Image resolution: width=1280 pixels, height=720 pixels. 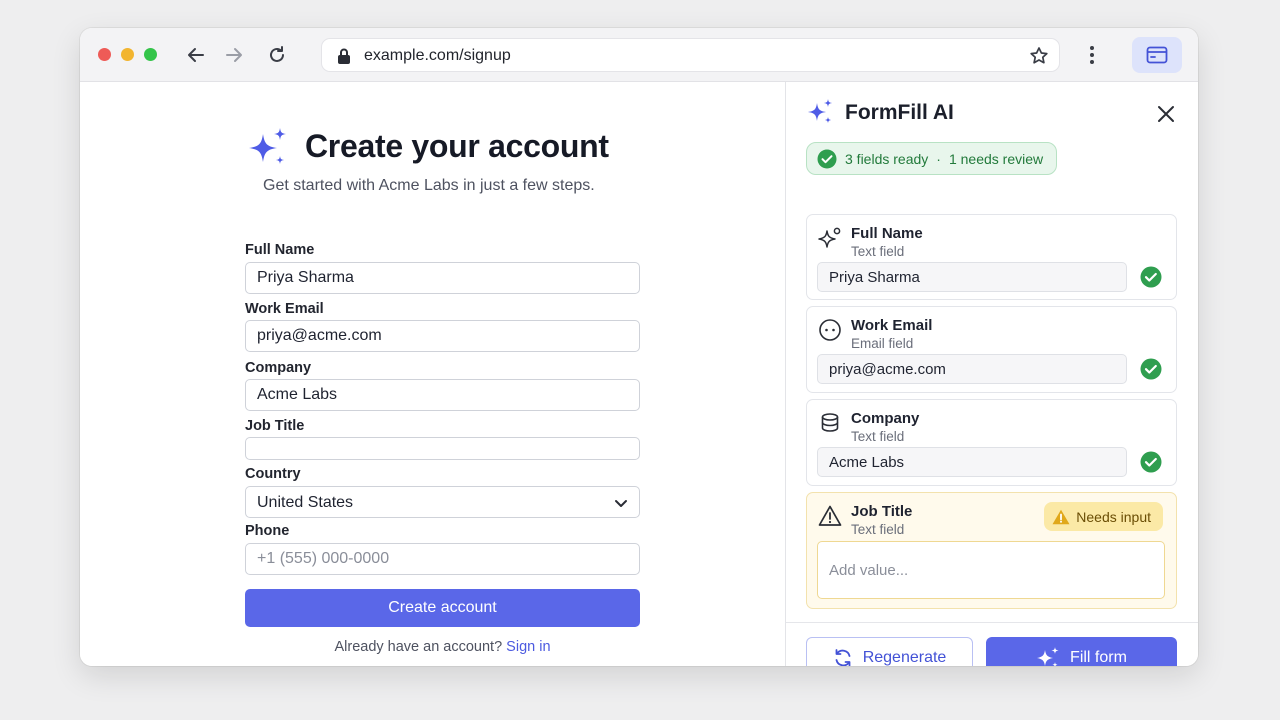 I want to click on field-card-full-name: Full Name Text field Priya Sharma, so click(x=991, y=257).